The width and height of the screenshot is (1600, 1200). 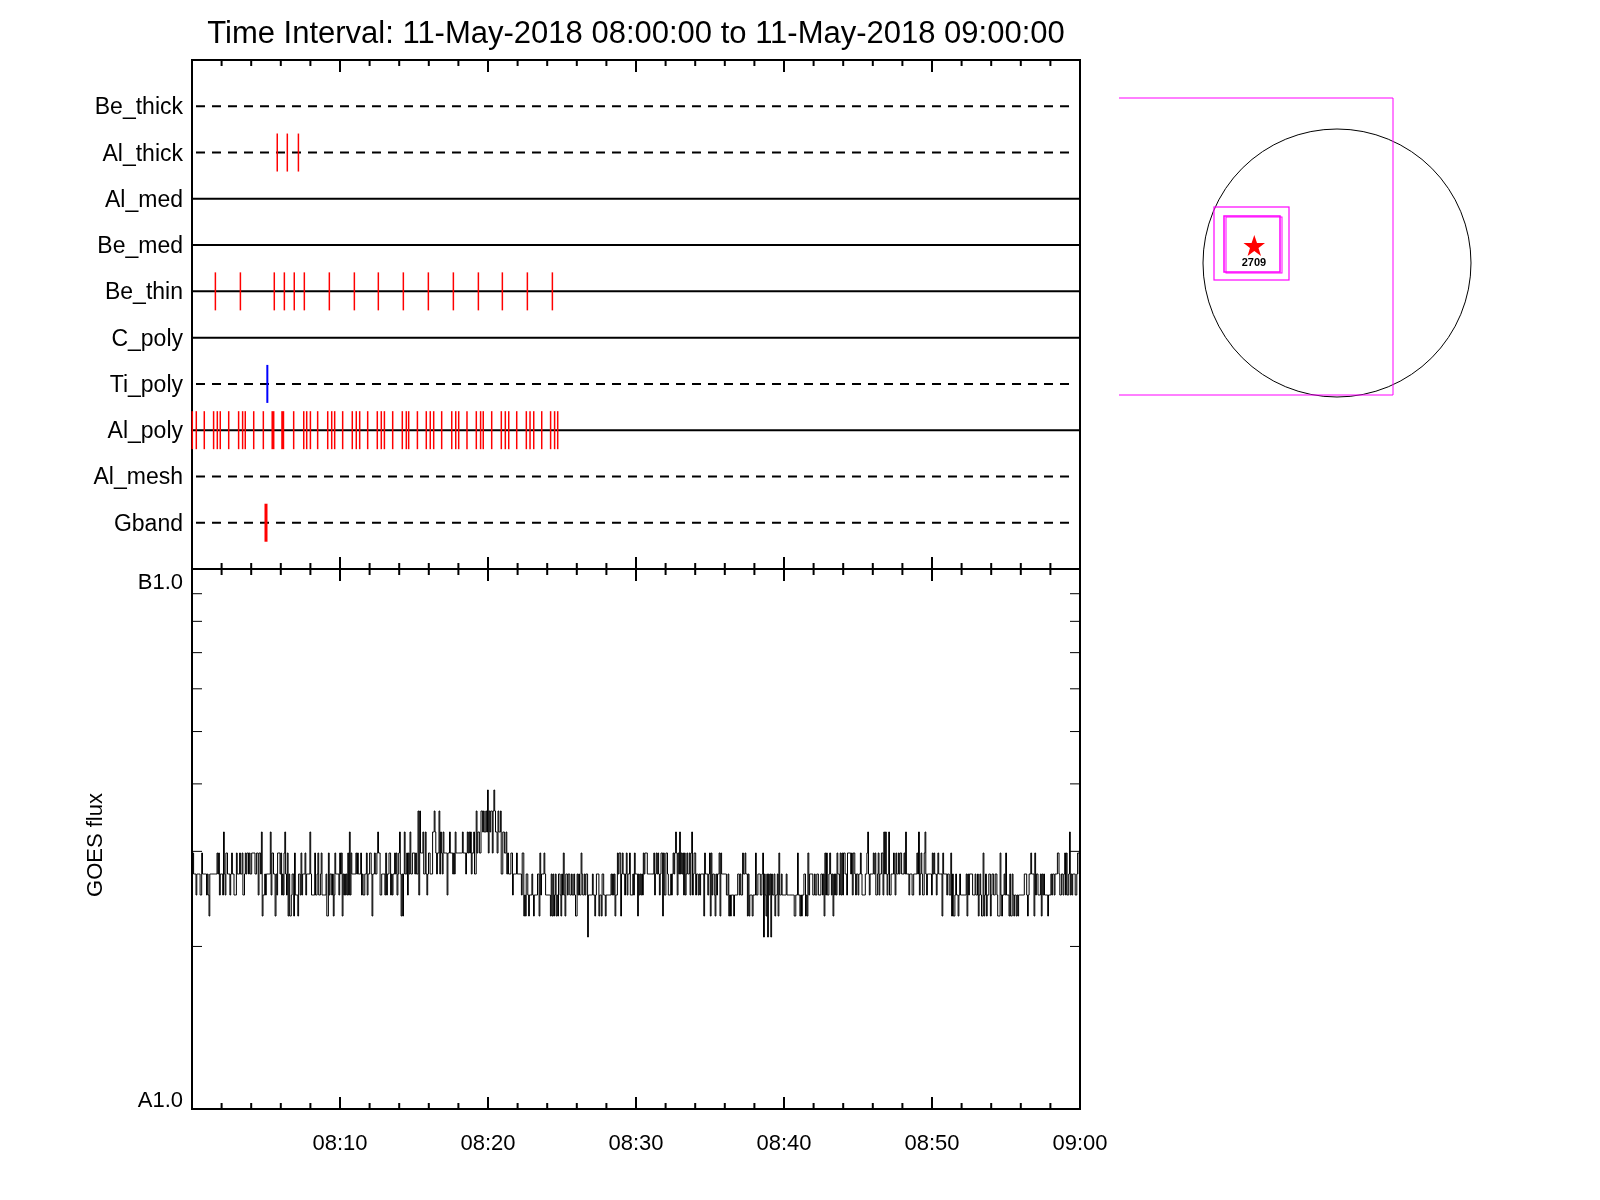 I want to click on detector-label: Be_thin, so click(x=144, y=291).